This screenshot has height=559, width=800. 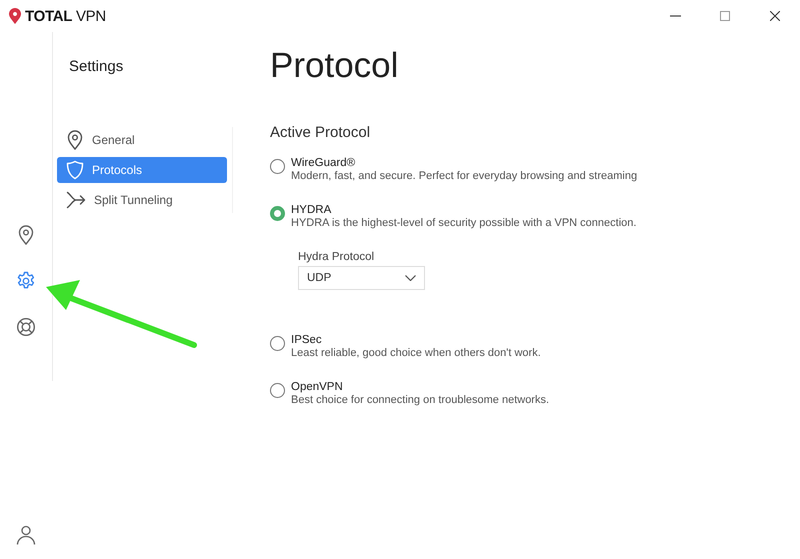 I want to click on app-logo: TOTAL VPN, so click(x=65, y=16).